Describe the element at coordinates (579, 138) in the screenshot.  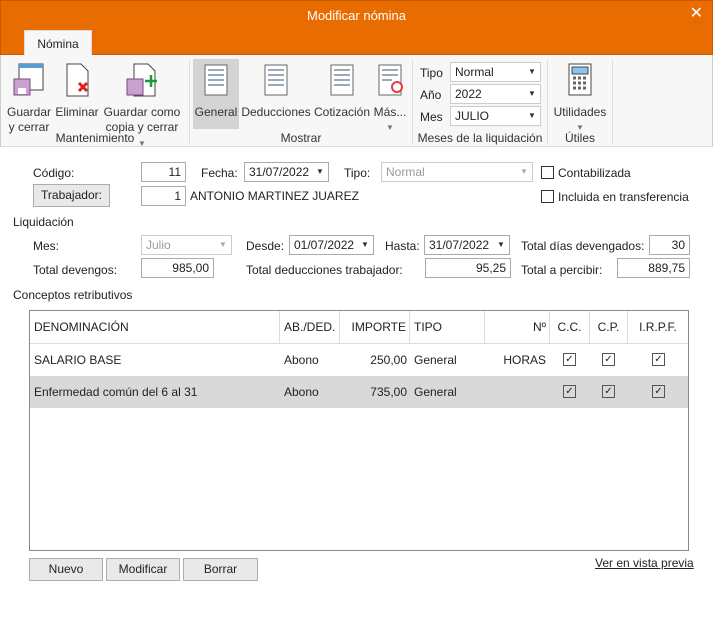
I see `group-utiles: Útiles` at that location.